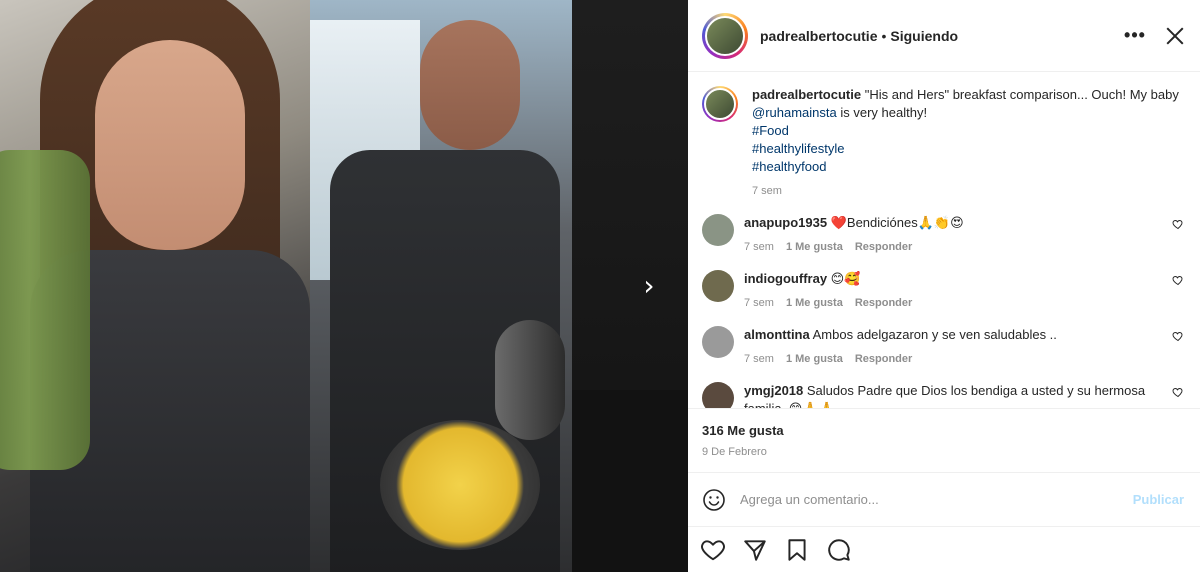 Image resolution: width=1200 pixels, height=572 pixels. I want to click on caption-mention-link: @ruhamainsta, so click(794, 112).